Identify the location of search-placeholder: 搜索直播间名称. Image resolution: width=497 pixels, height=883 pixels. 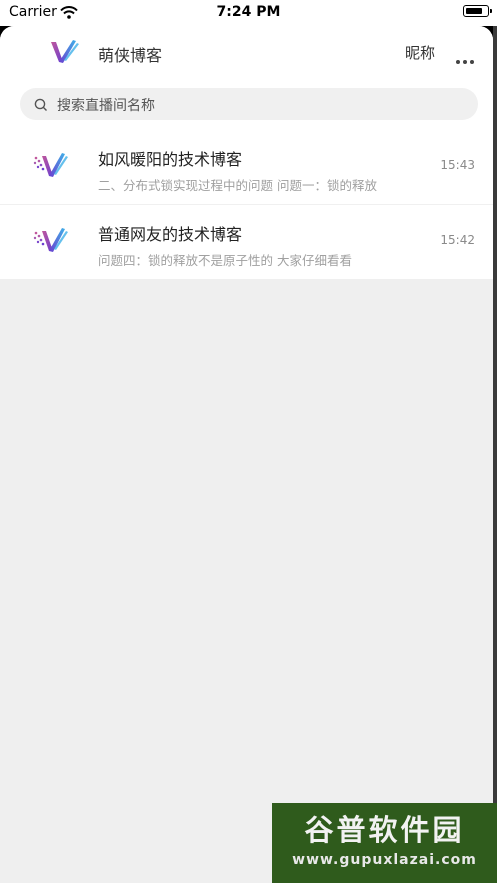
(106, 106).